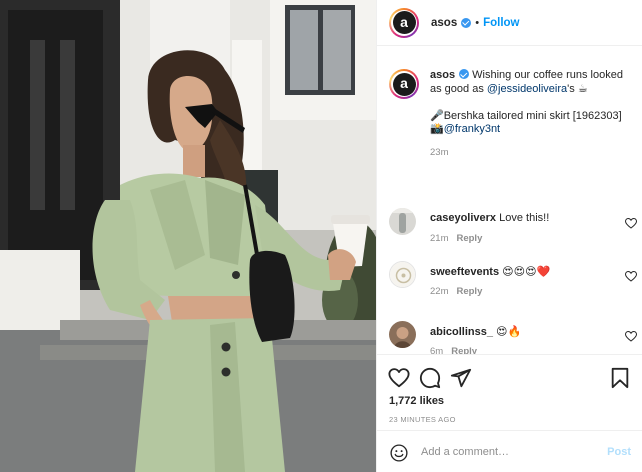  I want to click on comment-text-line: caseyoliverx Love this!!, so click(489, 218).